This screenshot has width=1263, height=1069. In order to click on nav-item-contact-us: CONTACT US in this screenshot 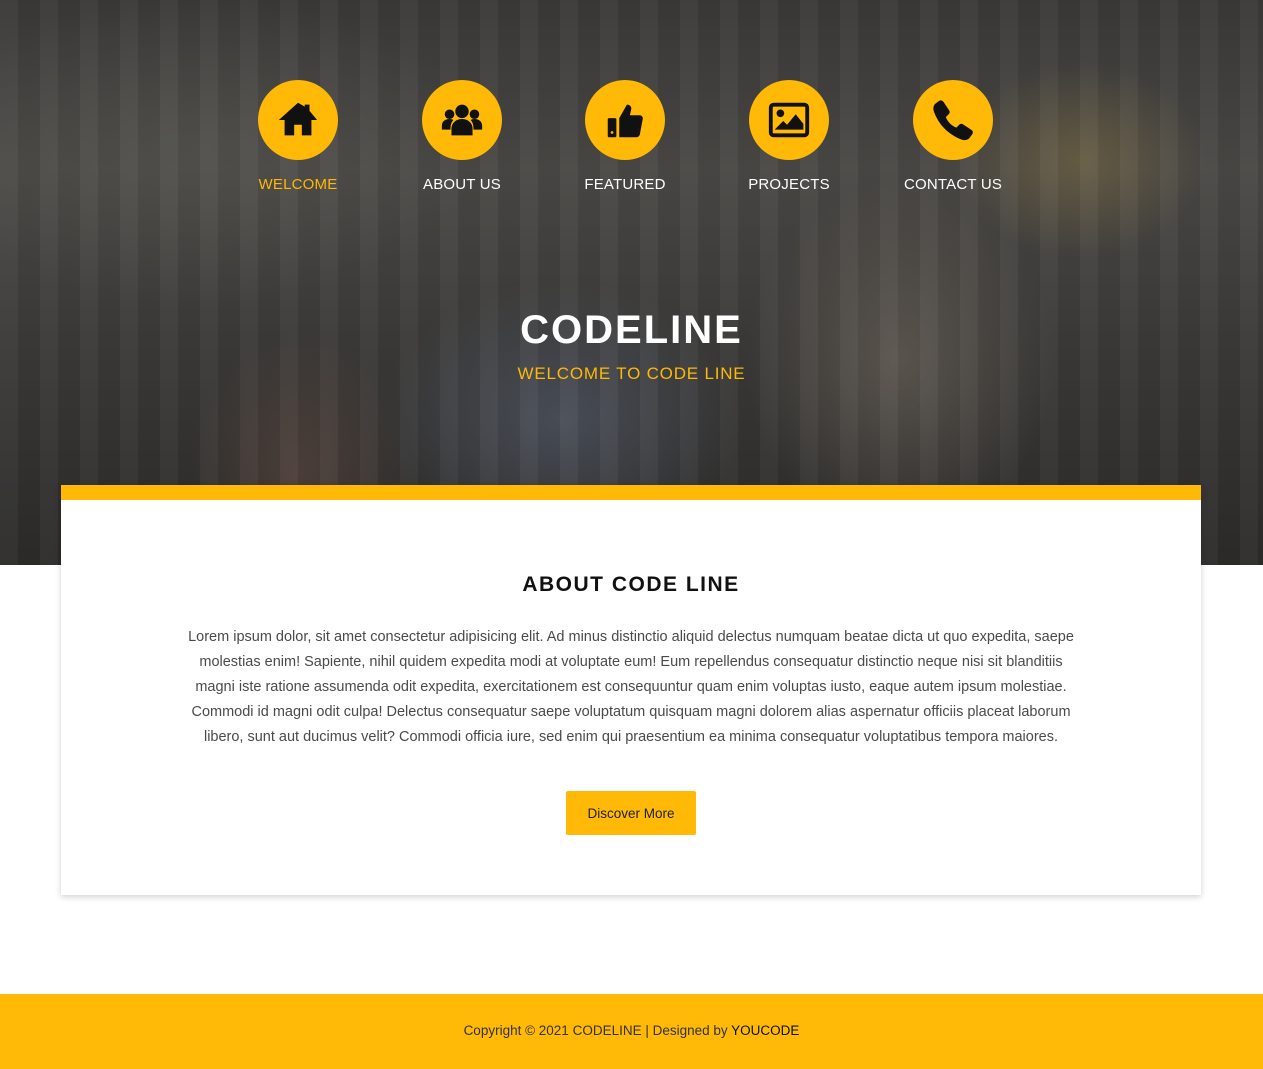, I will do `click(953, 136)`.